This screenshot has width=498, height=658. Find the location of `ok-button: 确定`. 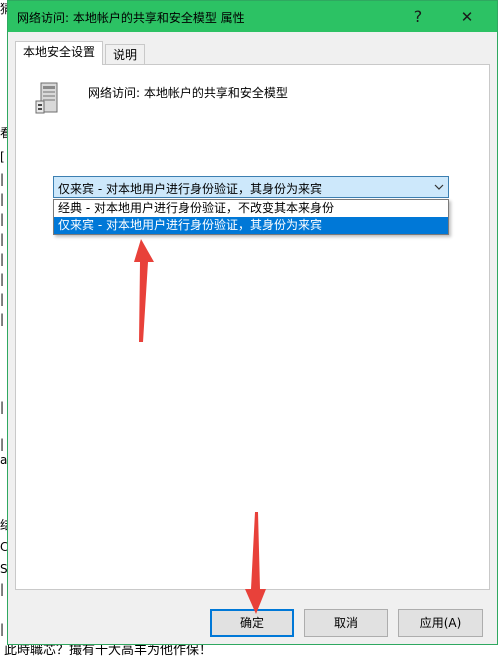

ok-button: 确定 is located at coordinates (252, 623).